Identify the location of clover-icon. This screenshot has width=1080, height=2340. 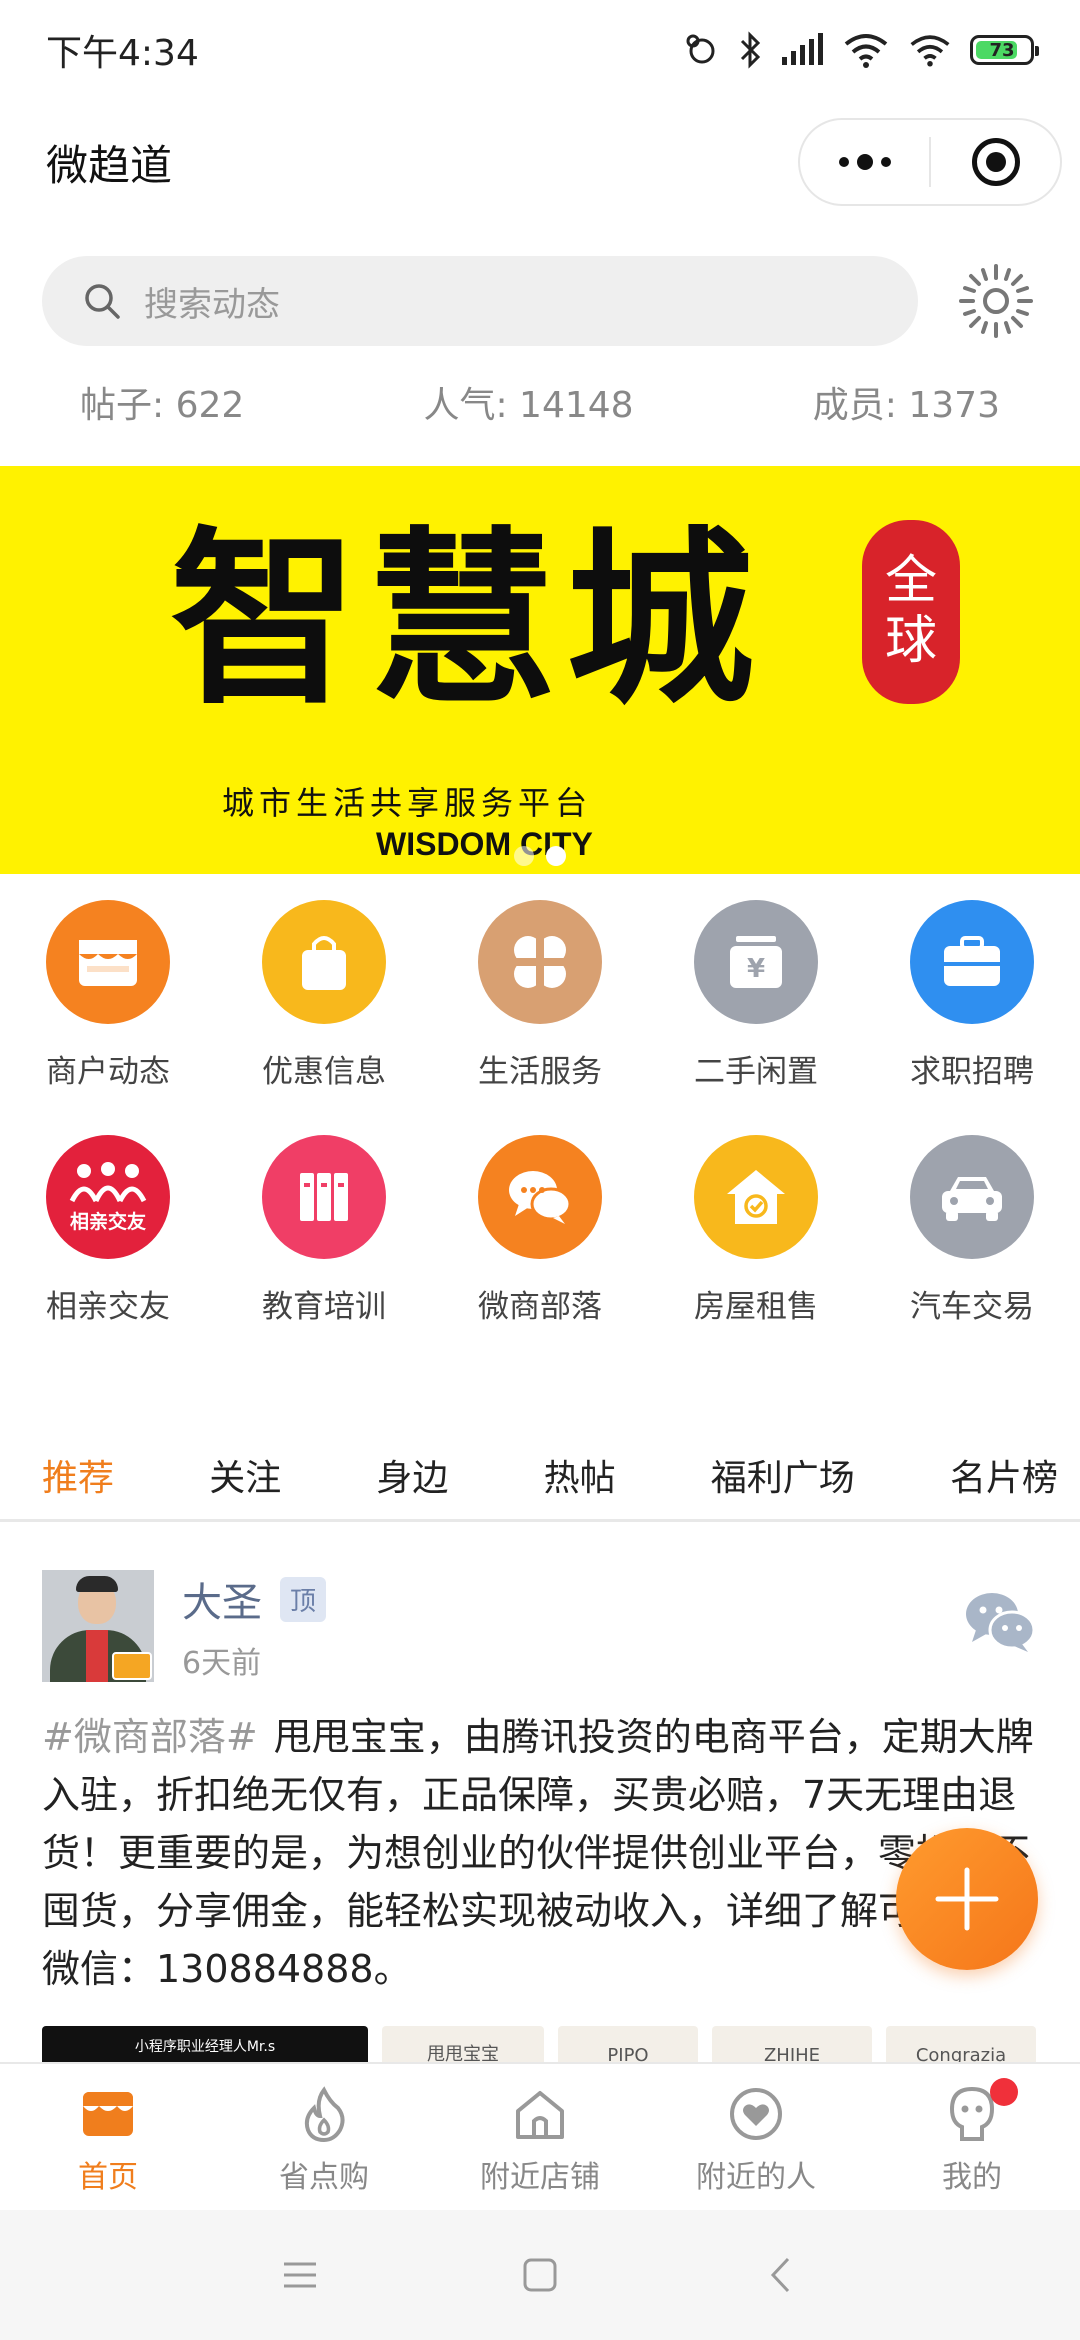
(540, 962).